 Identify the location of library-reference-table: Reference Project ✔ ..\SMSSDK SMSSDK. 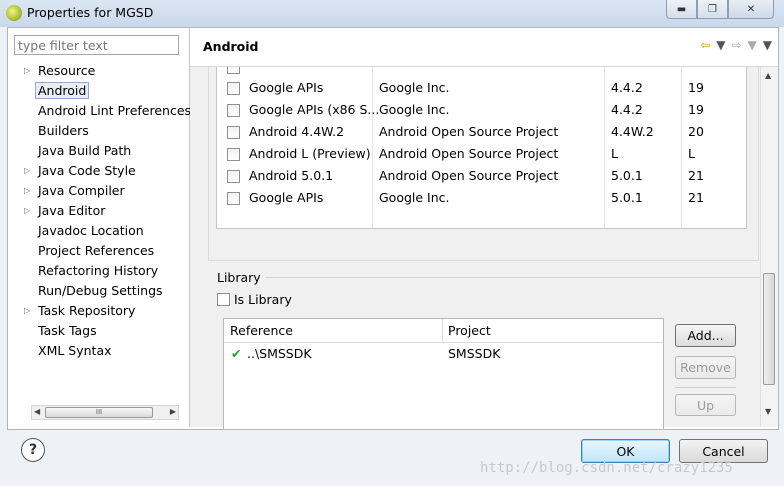
(443, 374).